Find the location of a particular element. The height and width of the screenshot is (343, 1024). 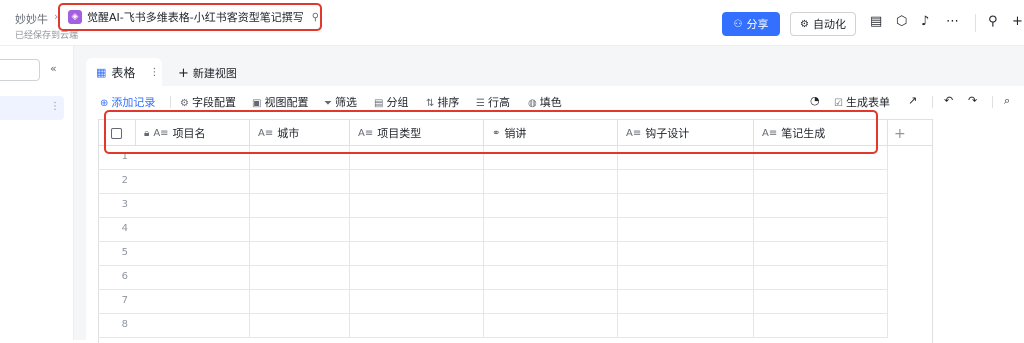

collapse-icon: « is located at coordinates (53, 68).